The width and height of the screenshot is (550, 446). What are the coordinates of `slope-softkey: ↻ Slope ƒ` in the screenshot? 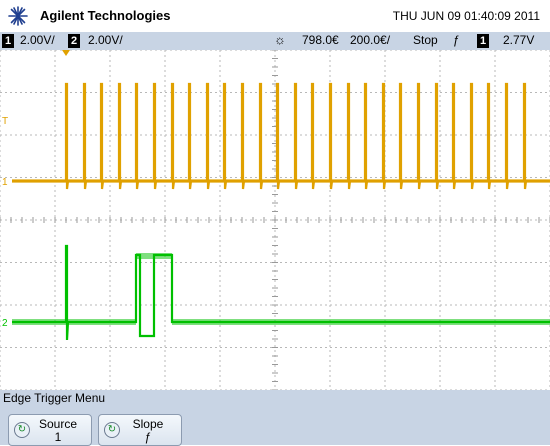 It's located at (140, 430).